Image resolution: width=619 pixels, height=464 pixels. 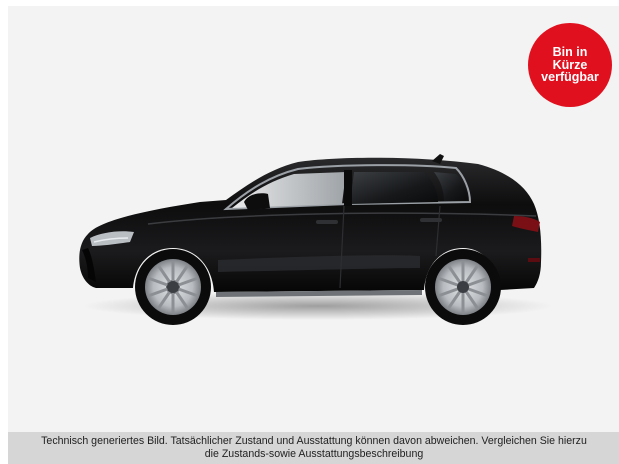 I want to click on rear-reflector, so click(x=534, y=260).